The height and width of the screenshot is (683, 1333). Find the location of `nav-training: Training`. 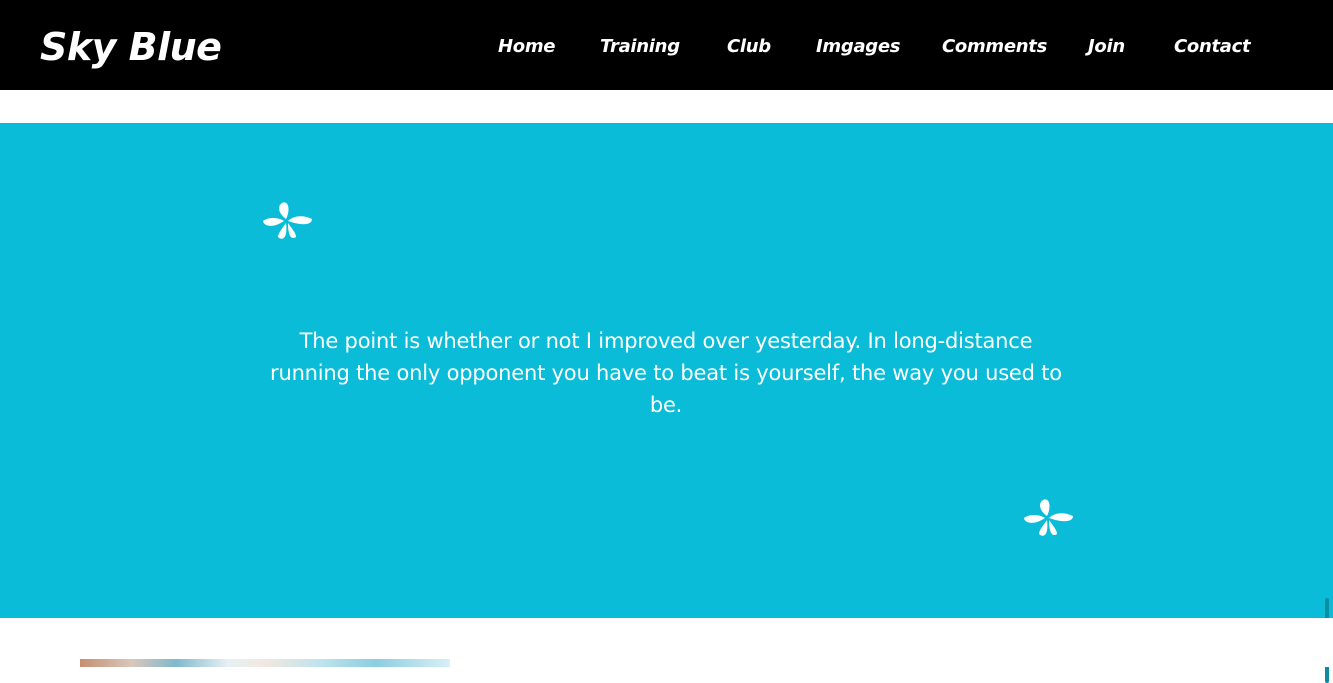

nav-training: Training is located at coordinates (640, 47).